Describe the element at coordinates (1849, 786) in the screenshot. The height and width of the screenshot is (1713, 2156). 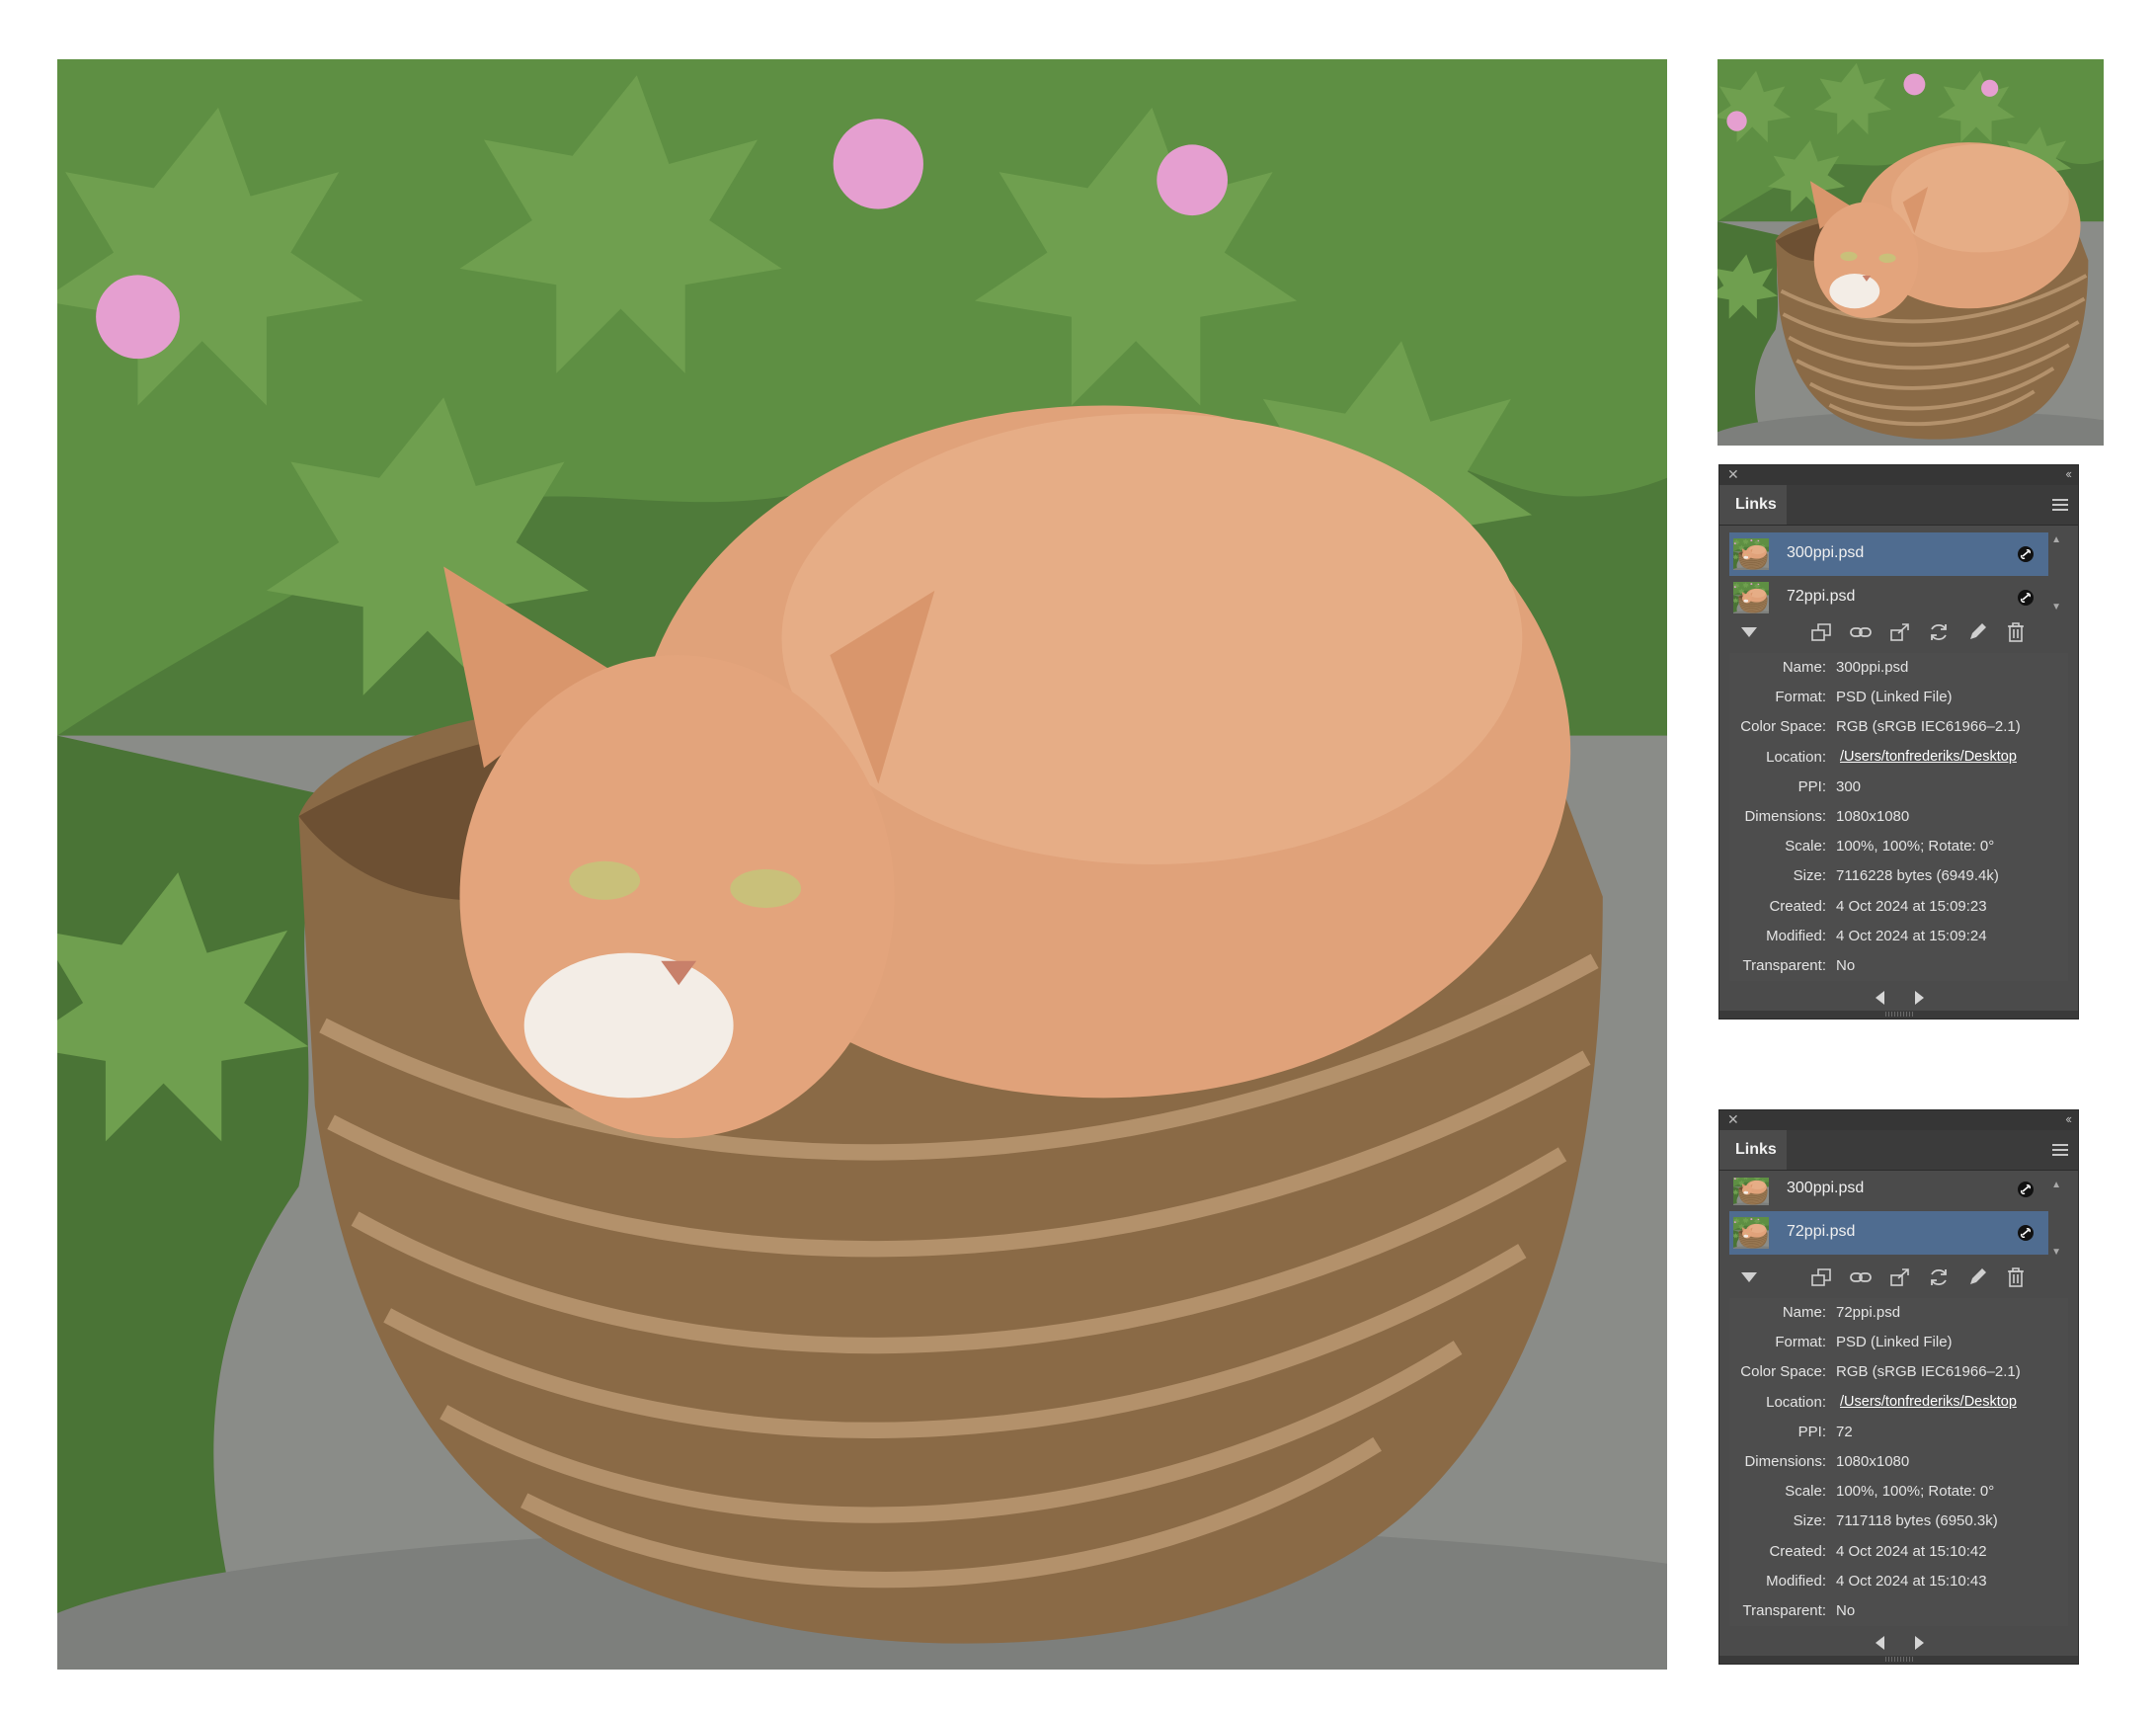
I see `info-value: 300` at that location.